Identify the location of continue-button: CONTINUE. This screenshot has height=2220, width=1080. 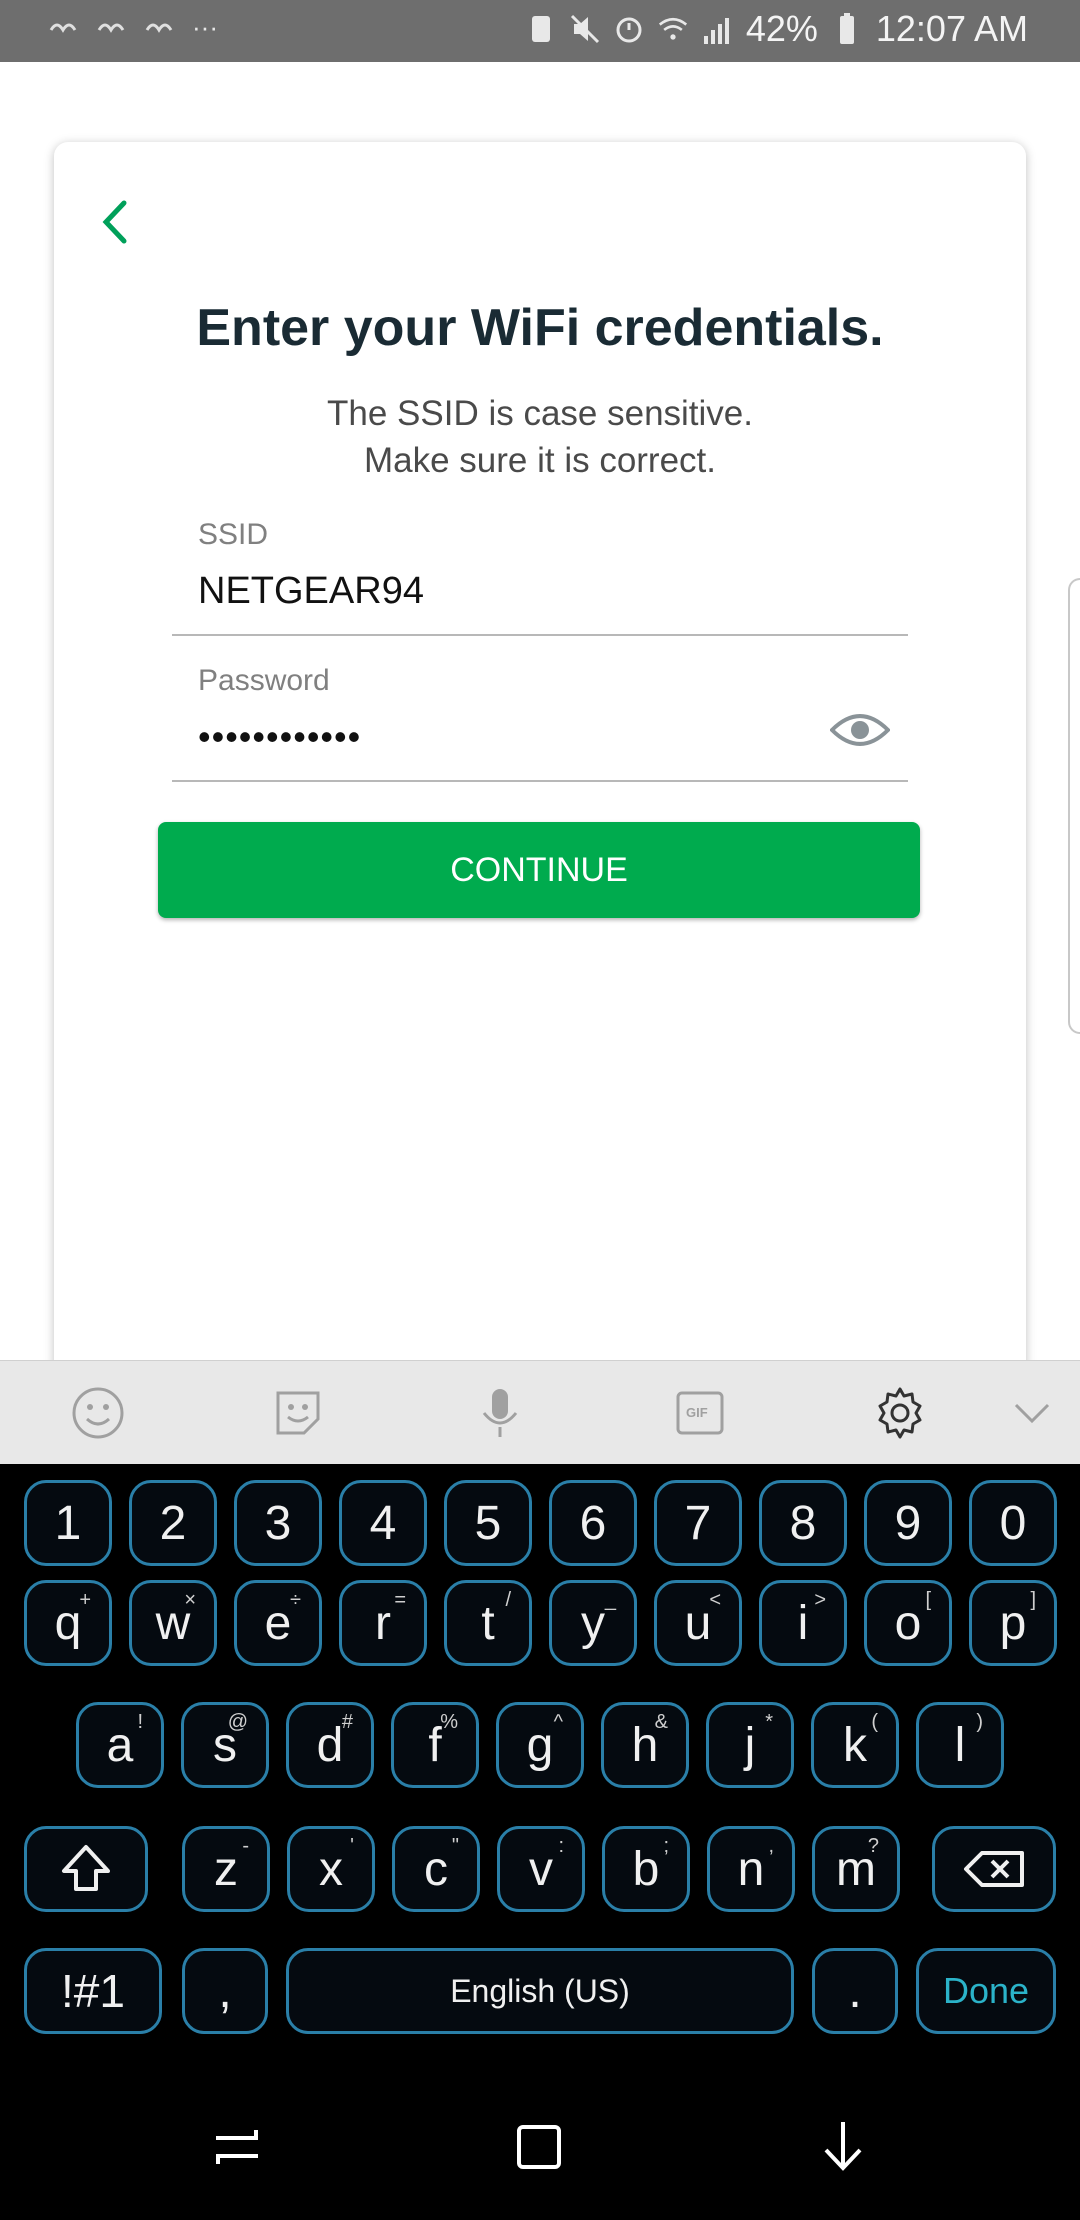
(539, 870).